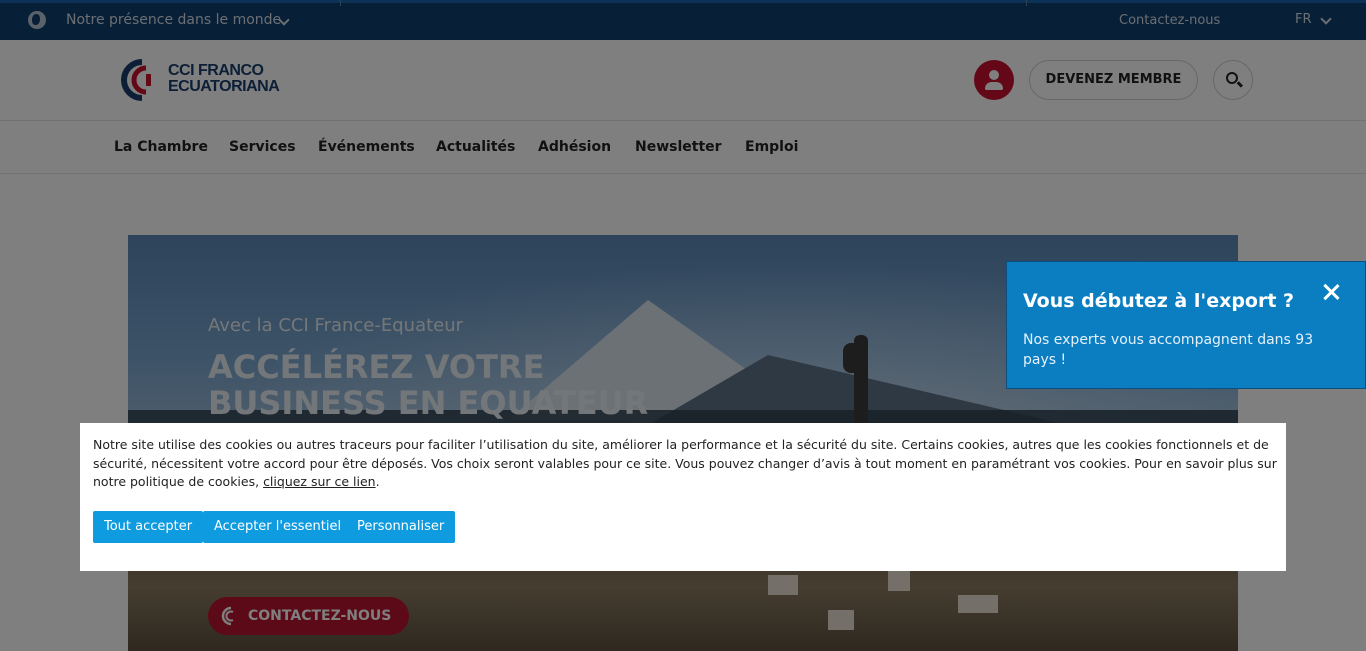 Image resolution: width=1366 pixels, height=651 pixels. I want to click on customize-button: Personnaliser, so click(401, 527).